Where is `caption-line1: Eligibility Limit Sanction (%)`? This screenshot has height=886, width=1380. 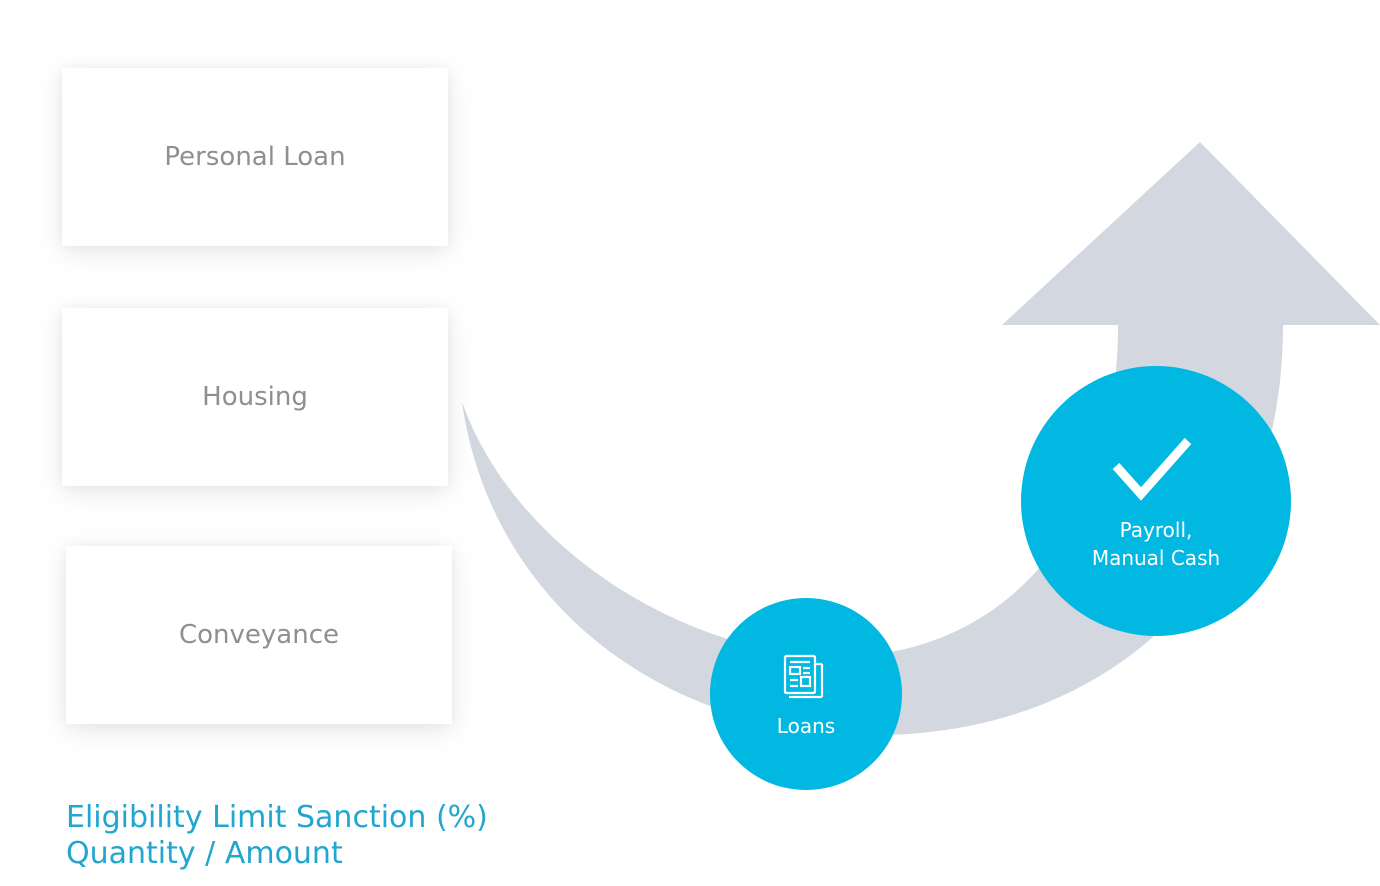
caption-line1: Eligibility Limit Sanction (%) is located at coordinates (277, 817).